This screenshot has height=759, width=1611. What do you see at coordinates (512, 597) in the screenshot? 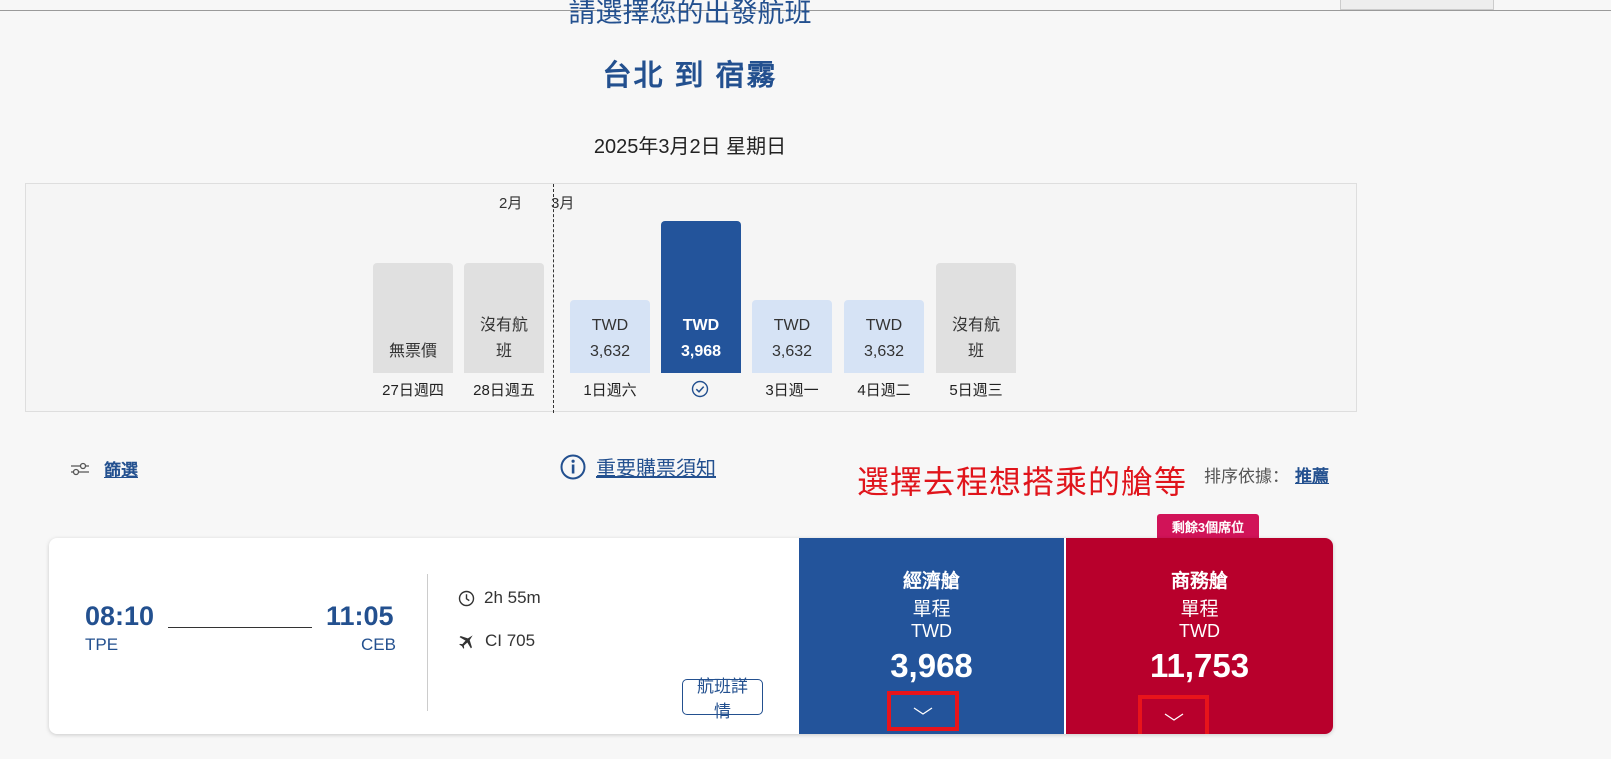
I see `flight-duration: 2h 55m` at bounding box center [512, 597].